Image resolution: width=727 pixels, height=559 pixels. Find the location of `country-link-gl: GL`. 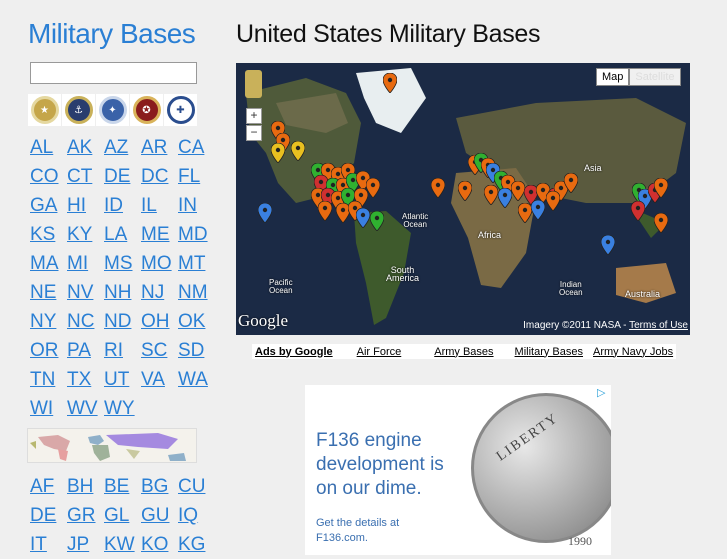

country-link-gl: GL is located at coordinates (122, 515).